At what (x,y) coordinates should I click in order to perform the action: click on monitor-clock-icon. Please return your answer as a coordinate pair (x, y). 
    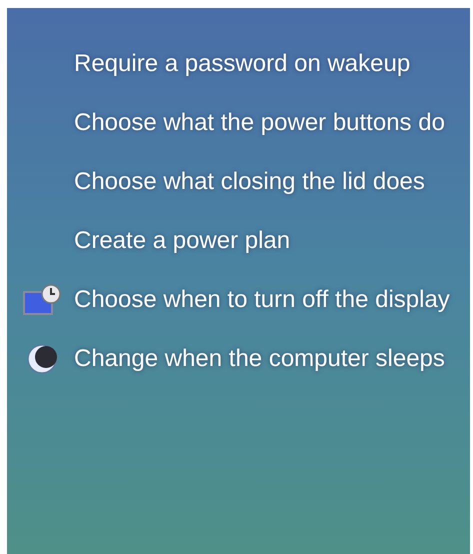
    Looking at the image, I should click on (42, 300).